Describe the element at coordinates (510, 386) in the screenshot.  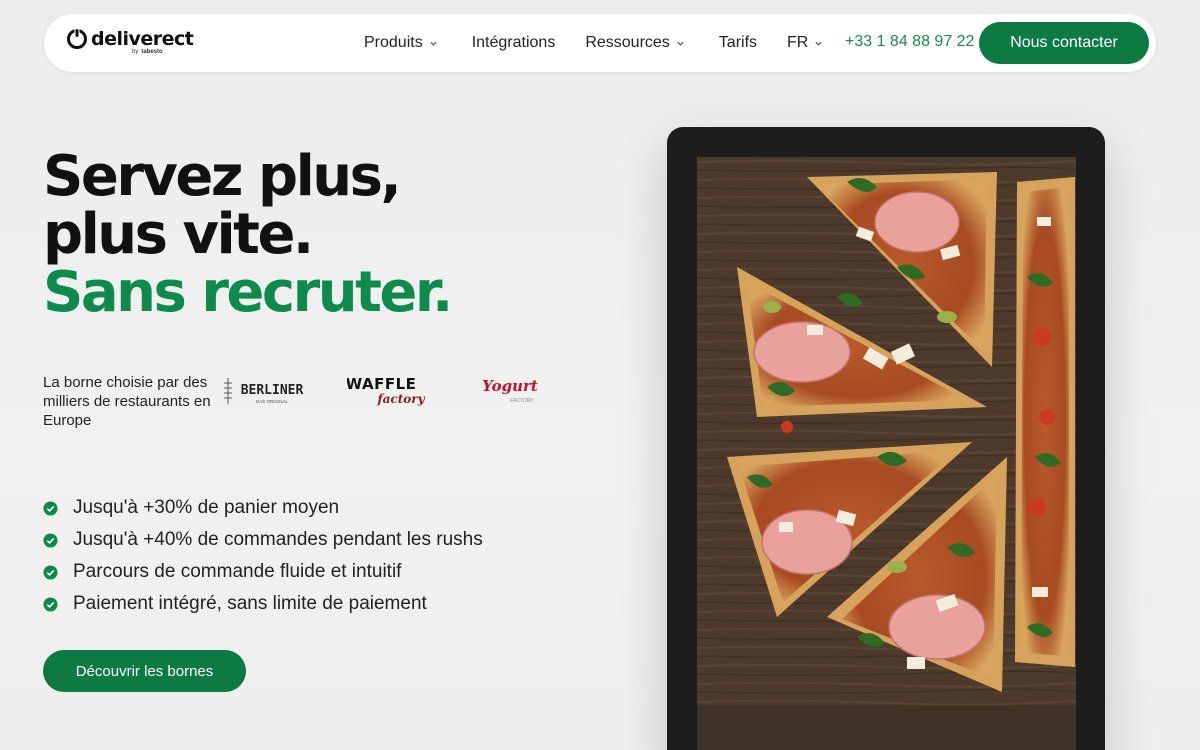
I see `yogurt-logo-name: Yogurt` at that location.